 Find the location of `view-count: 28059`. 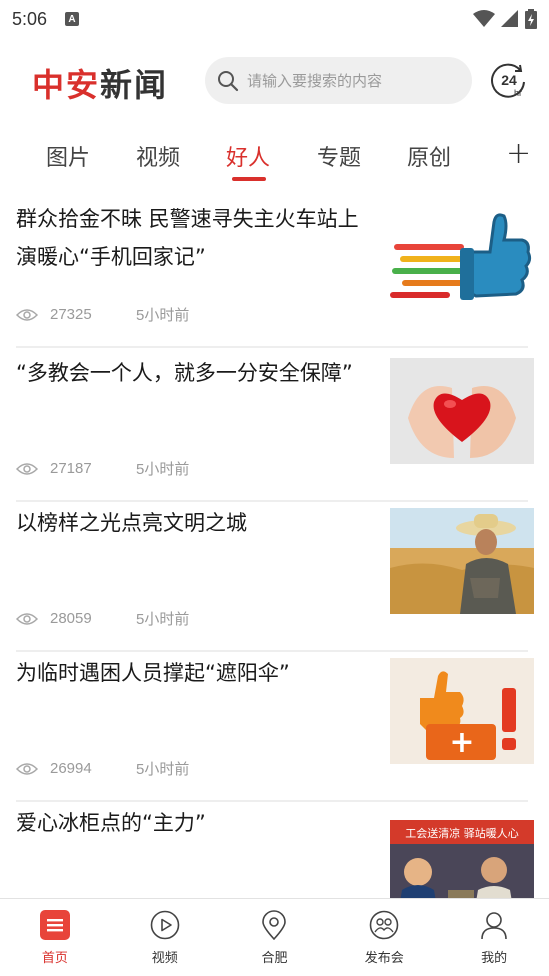

view-count: 28059 is located at coordinates (71, 618).